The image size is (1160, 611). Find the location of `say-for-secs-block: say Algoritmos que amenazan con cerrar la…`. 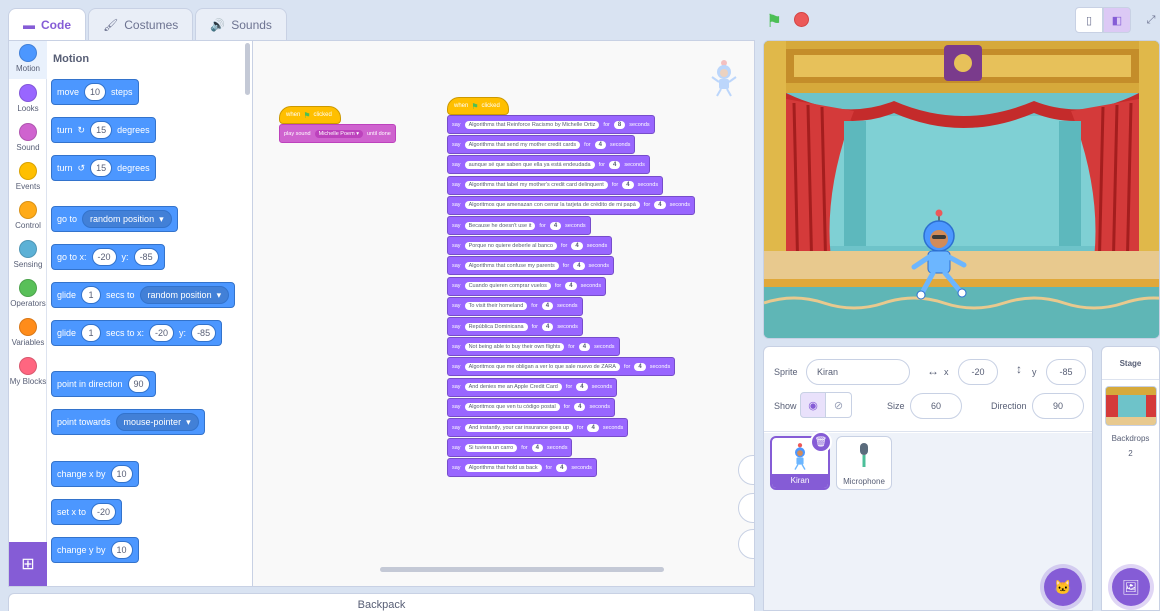

say-for-secs-block: say Algoritmos que amenazan con cerrar la… is located at coordinates (571, 205).